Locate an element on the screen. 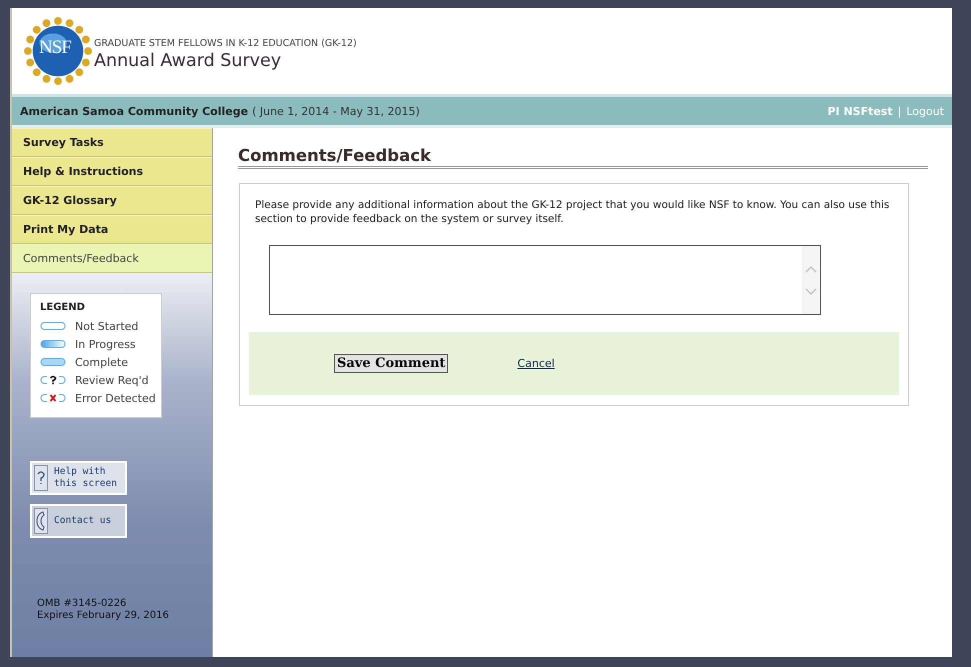 Image resolution: width=971 pixels, height=667 pixels. legend-title: LEGEND is located at coordinates (63, 307).